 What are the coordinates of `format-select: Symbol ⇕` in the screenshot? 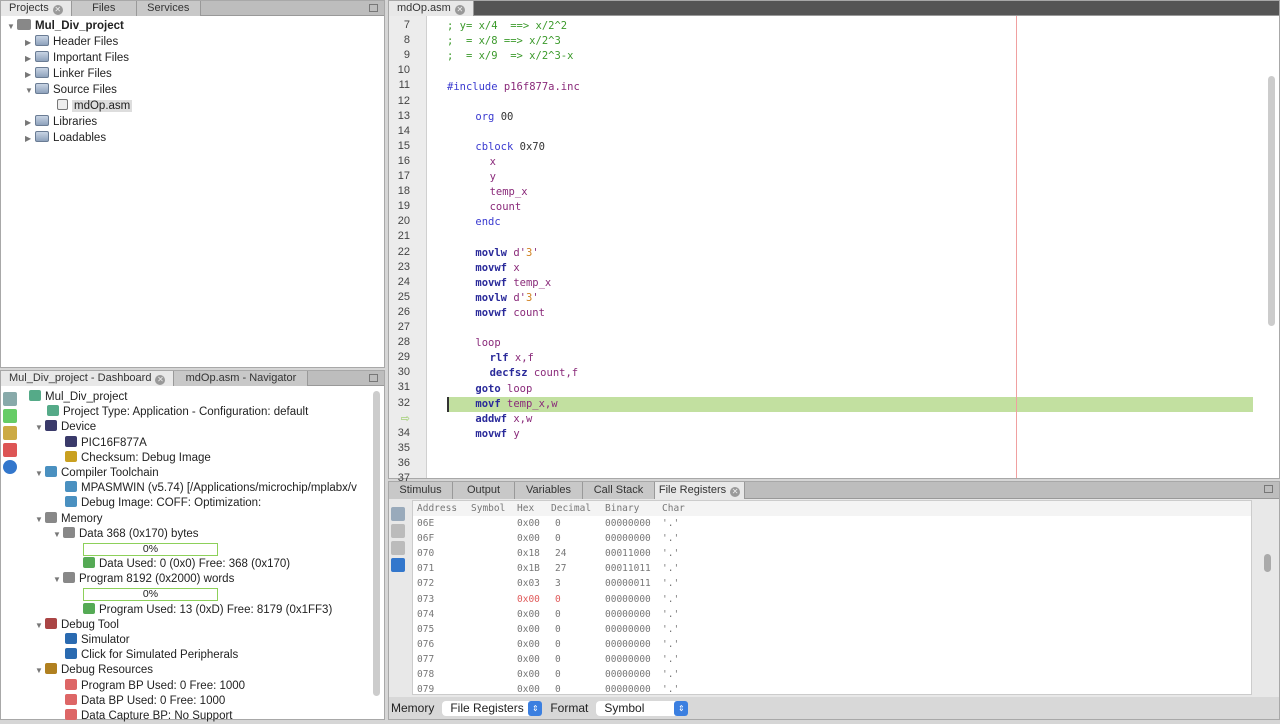 It's located at (642, 708).